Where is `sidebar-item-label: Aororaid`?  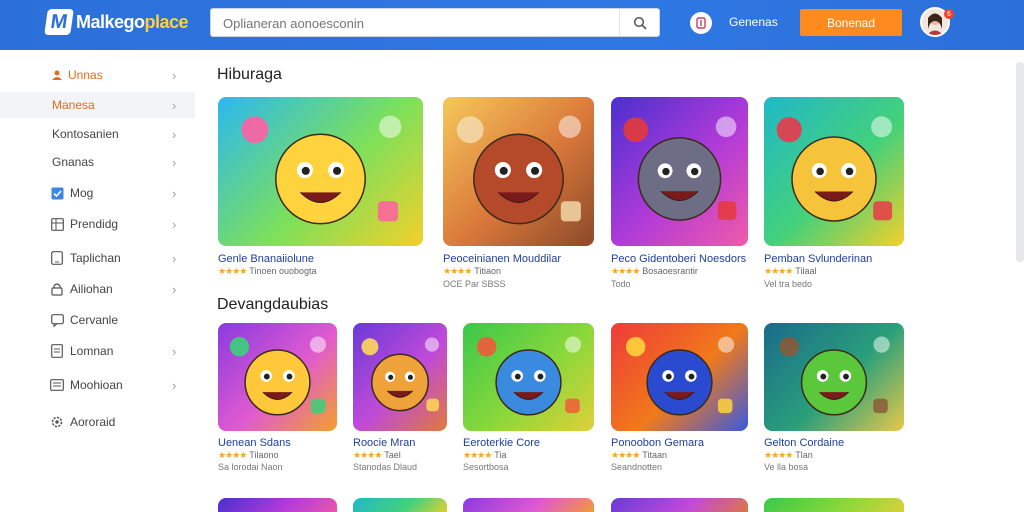 sidebar-item-label: Aororaid is located at coordinates (93, 422).